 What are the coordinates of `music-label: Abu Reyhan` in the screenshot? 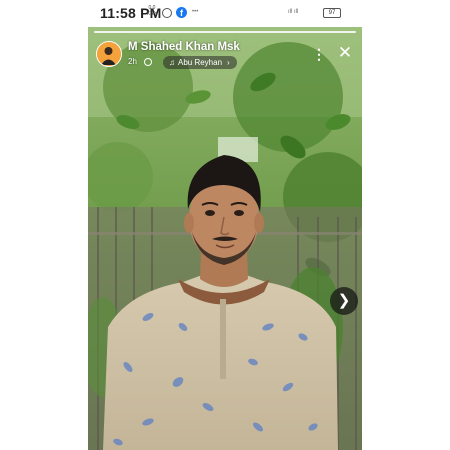 It's located at (200, 62).